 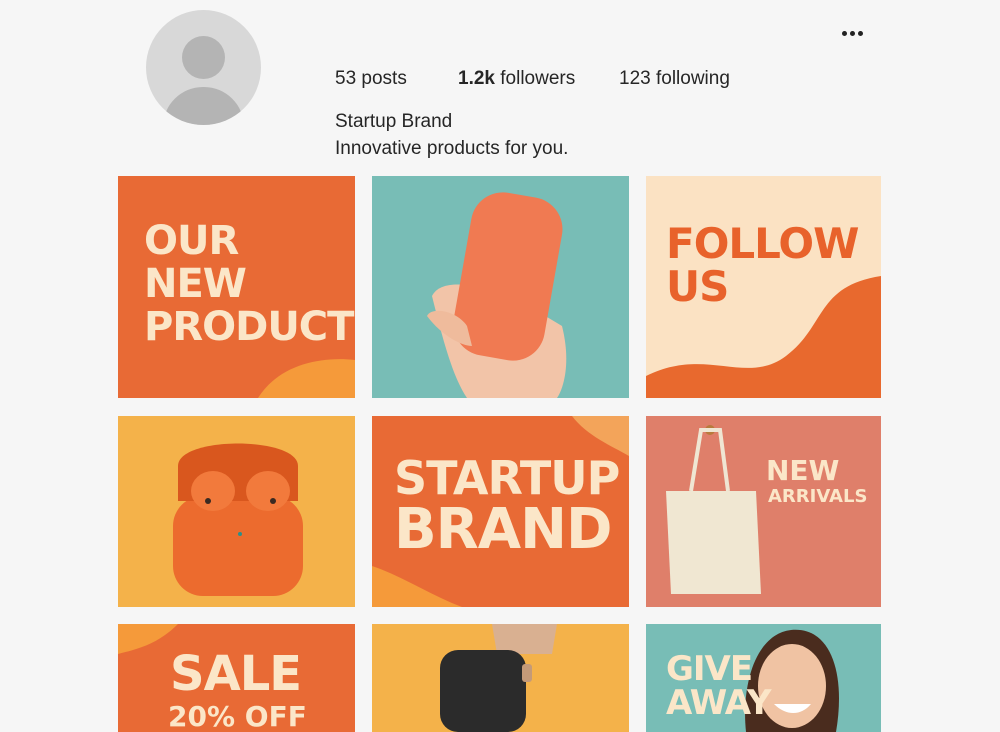 I want to click on post-new-arrivals: NEW ARRIVALS, so click(x=763, y=511).